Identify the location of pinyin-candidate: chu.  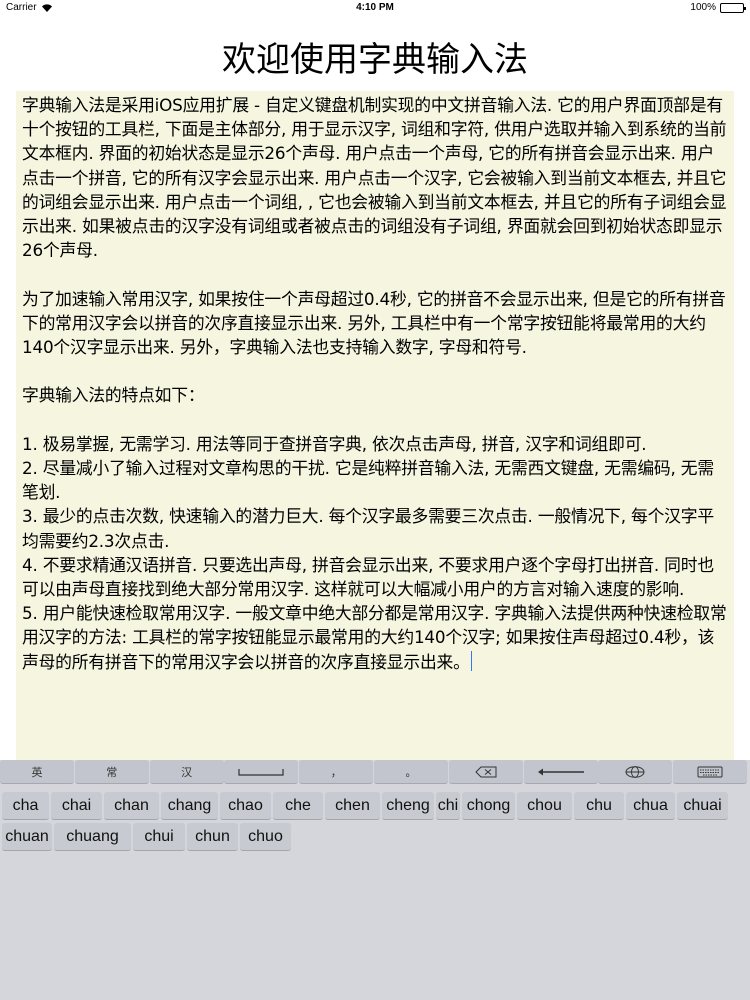
(599, 806).